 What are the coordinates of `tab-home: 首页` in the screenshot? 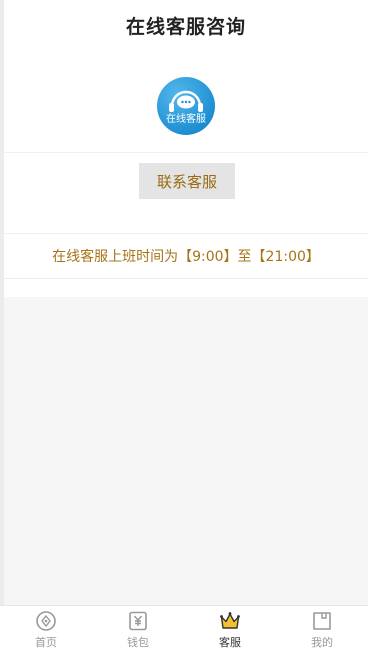 It's located at (46, 628).